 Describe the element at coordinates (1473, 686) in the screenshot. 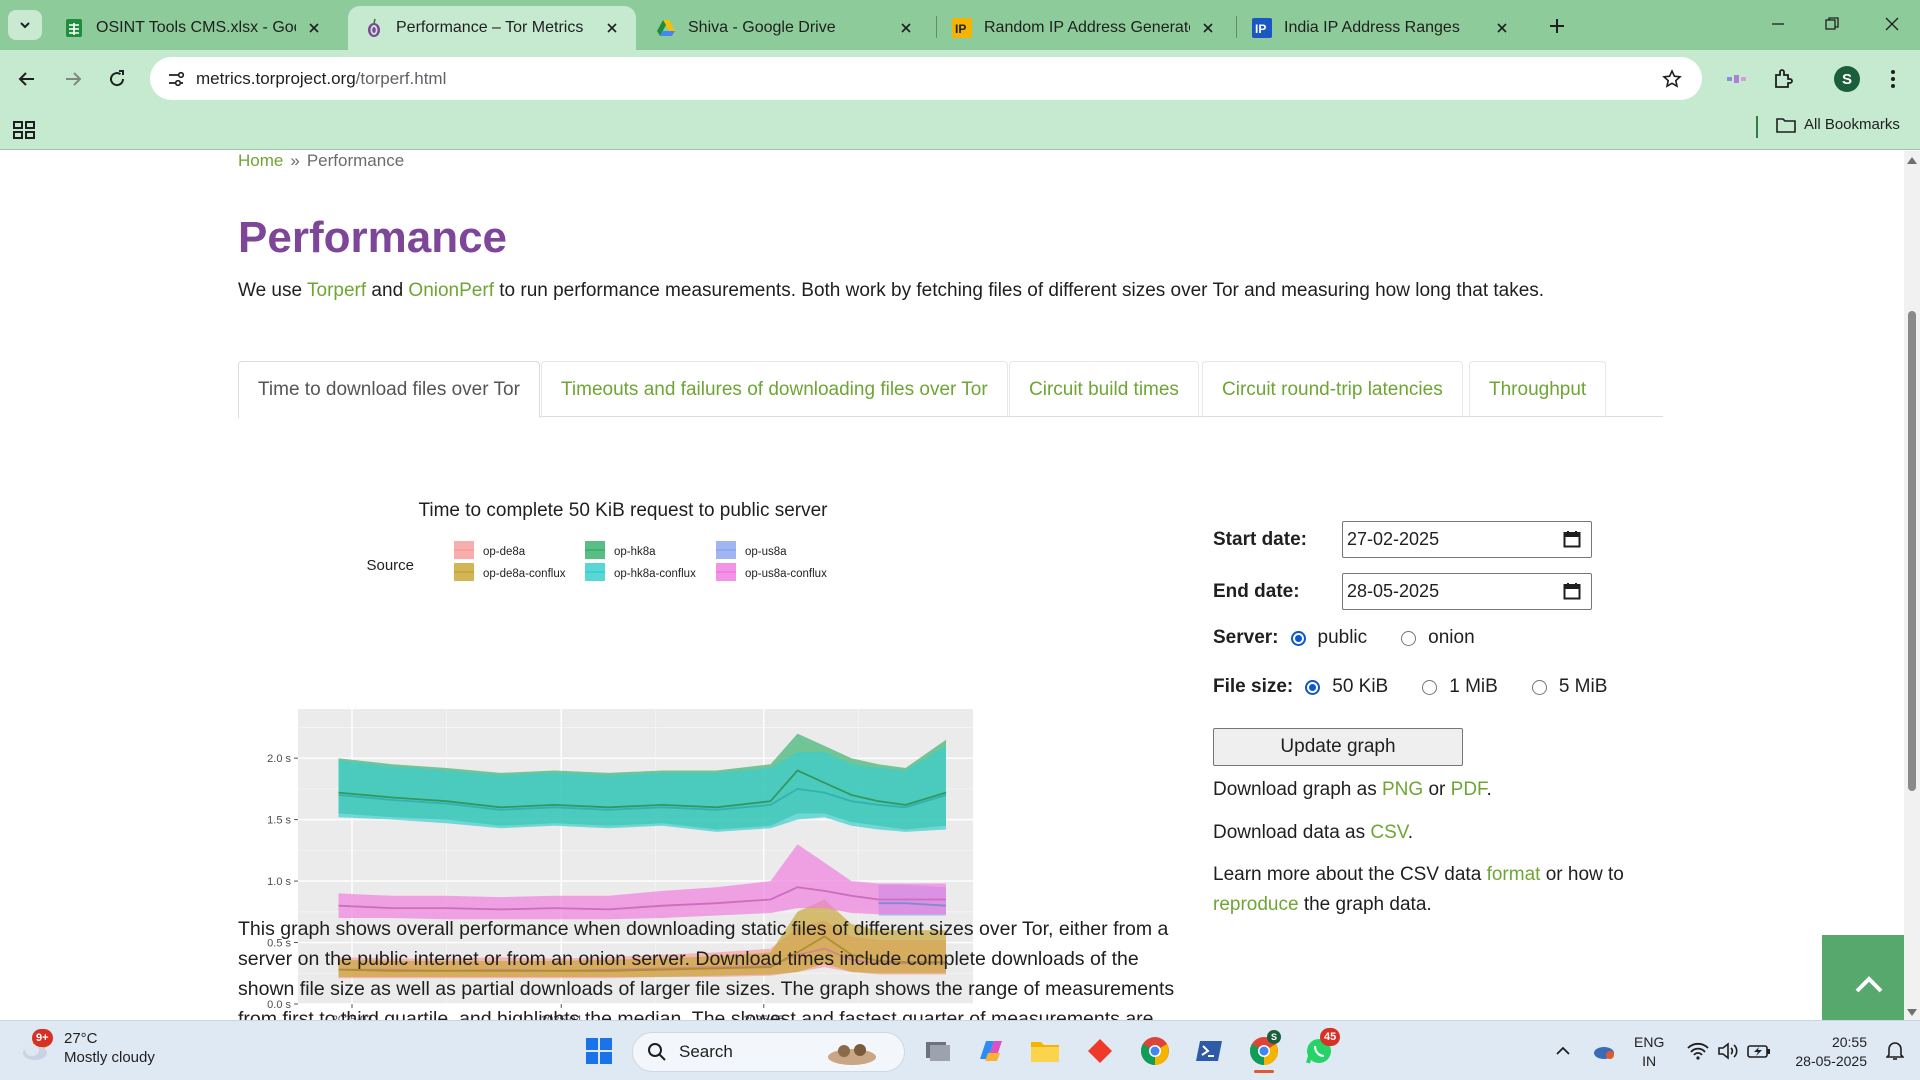

I see `size-1mib-label: 1 MiB` at that location.